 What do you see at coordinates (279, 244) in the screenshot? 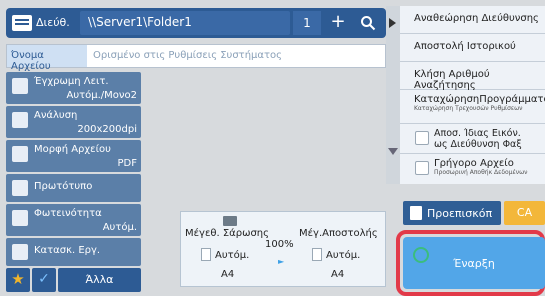
I see `scale-ratio: 100%` at bounding box center [279, 244].